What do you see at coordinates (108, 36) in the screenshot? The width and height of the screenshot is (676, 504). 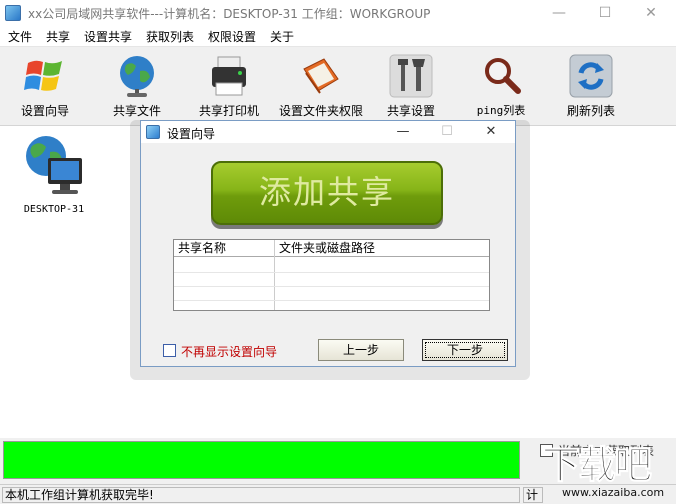 I see `menu-set-share: 设置共享` at bounding box center [108, 36].